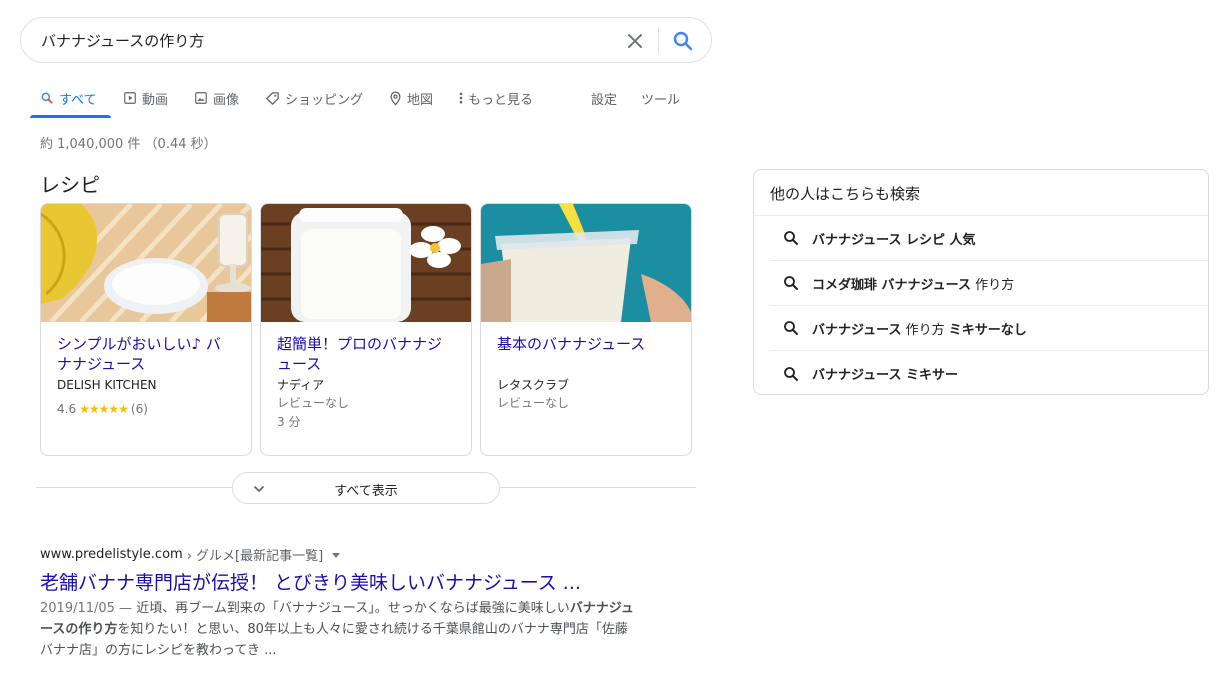  I want to click on show-all-label: すべて表示, so click(366, 491).